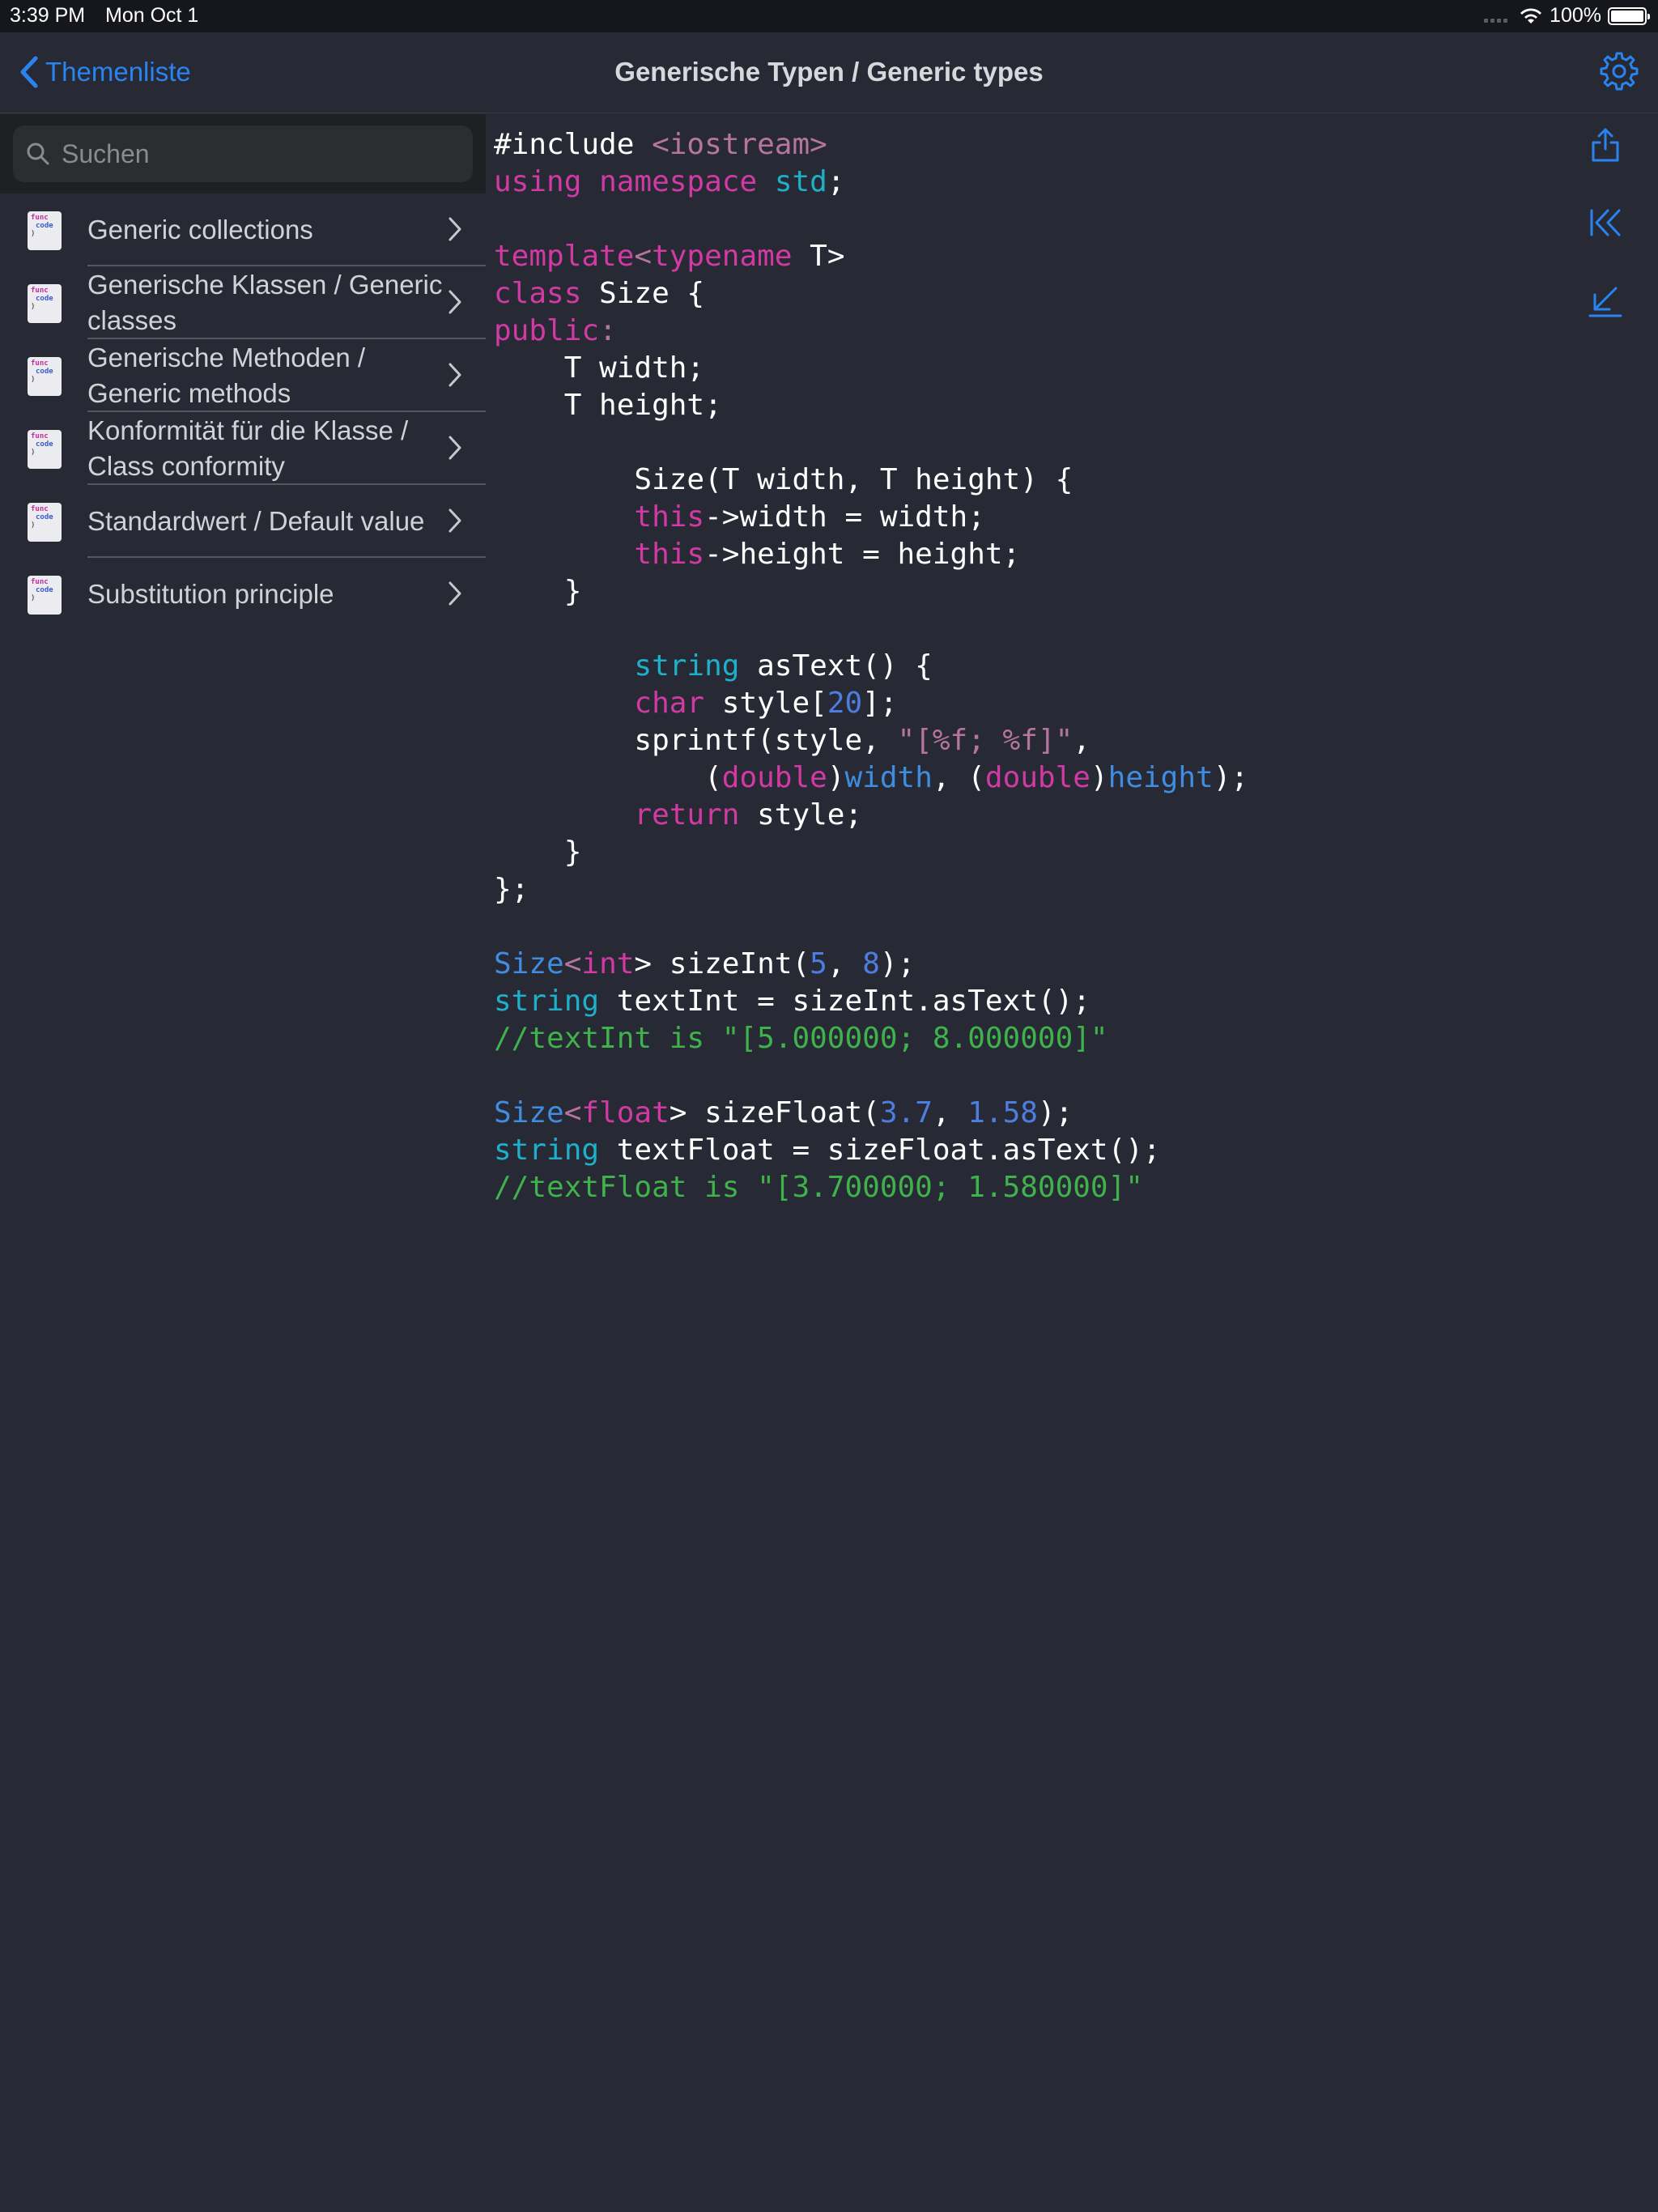 The image size is (1658, 2212). I want to click on search-field, so click(243, 154).